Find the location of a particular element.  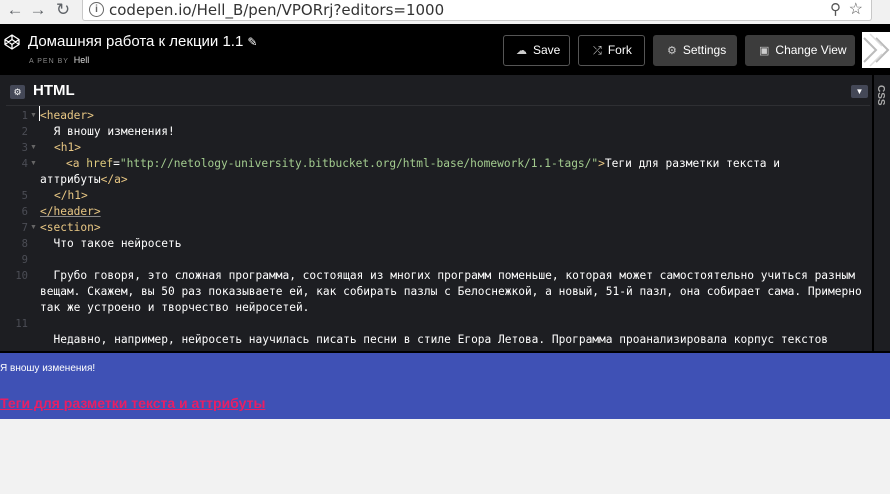

line-number: 2 is located at coordinates (24, 132).